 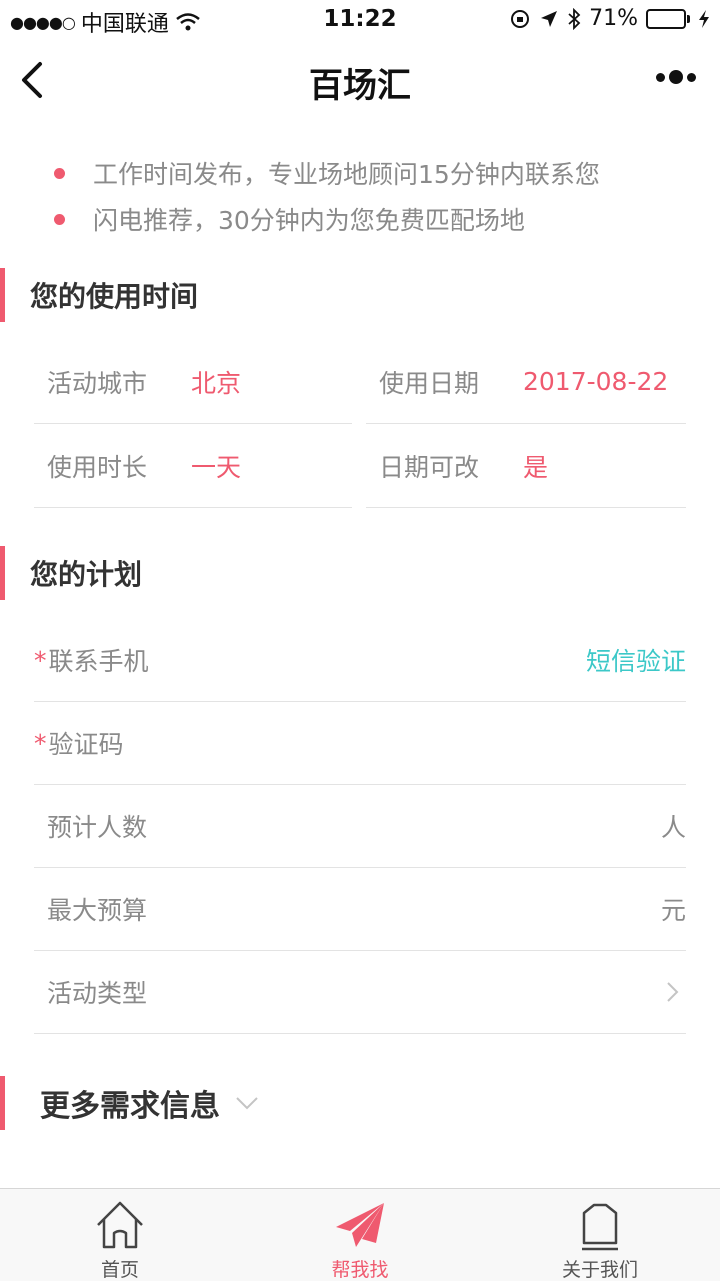 I want to click on phone-field: * 联系手机 短信验证, so click(x=360, y=660).